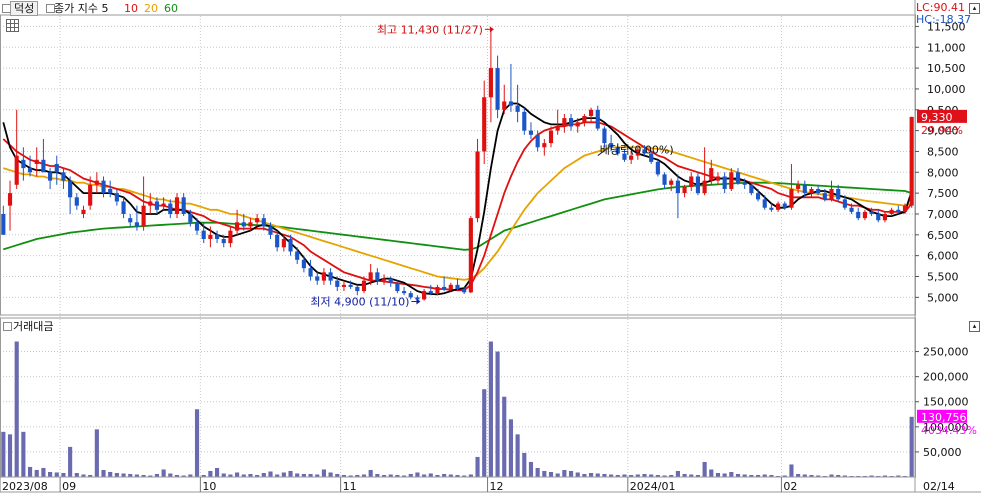 The height and width of the screenshot is (495, 981). What do you see at coordinates (943, 214) in the screenshot?
I see `price-tick-label: 7,000` at bounding box center [943, 214].